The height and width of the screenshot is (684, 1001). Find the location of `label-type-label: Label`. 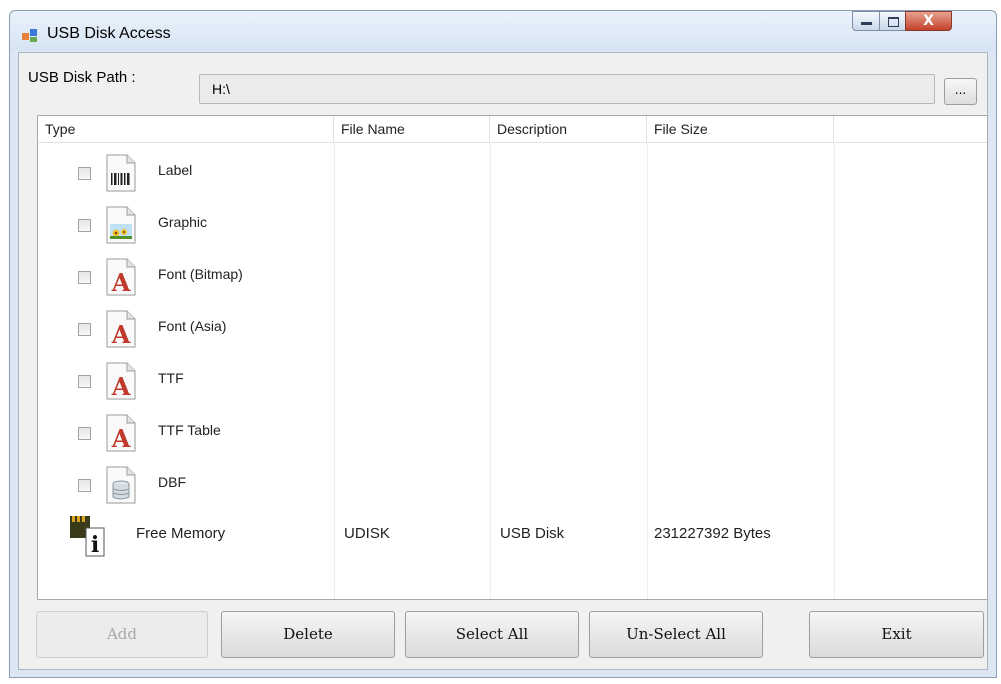

label-type-label: Label is located at coordinates (175, 170).